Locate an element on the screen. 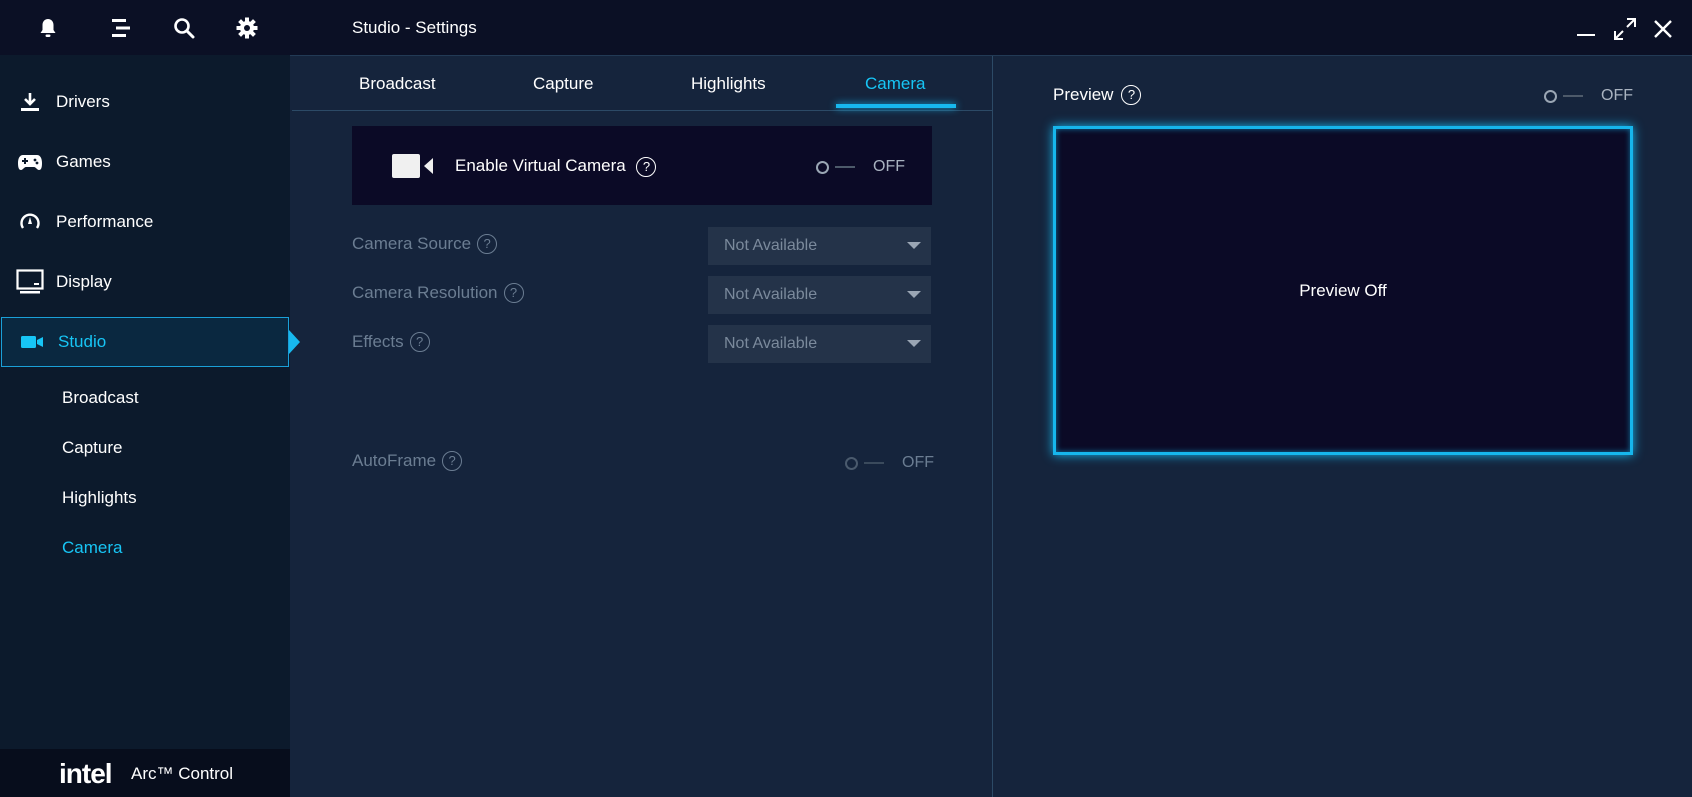 The width and height of the screenshot is (1692, 797). virtual-camera-label: Enable Virtual Camera ? is located at coordinates (556, 166).